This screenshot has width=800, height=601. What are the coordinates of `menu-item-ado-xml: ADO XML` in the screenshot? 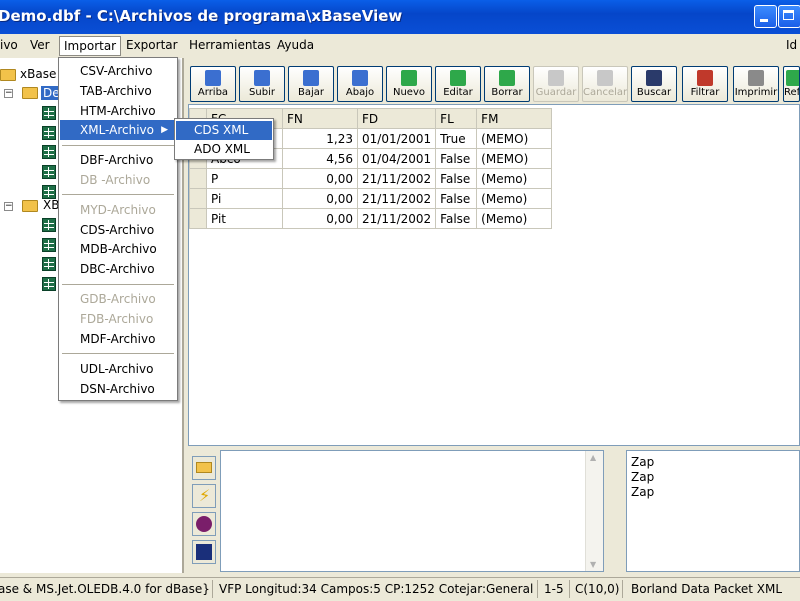 It's located at (224, 149).